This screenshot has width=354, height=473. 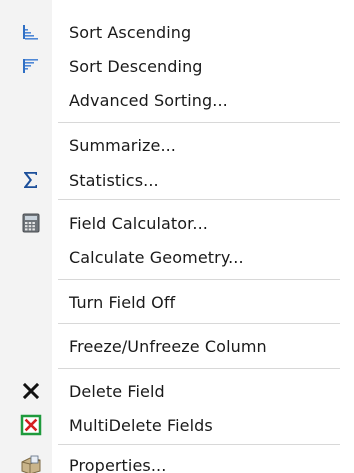 I want to click on sort-descending-icon, so click(x=31, y=66).